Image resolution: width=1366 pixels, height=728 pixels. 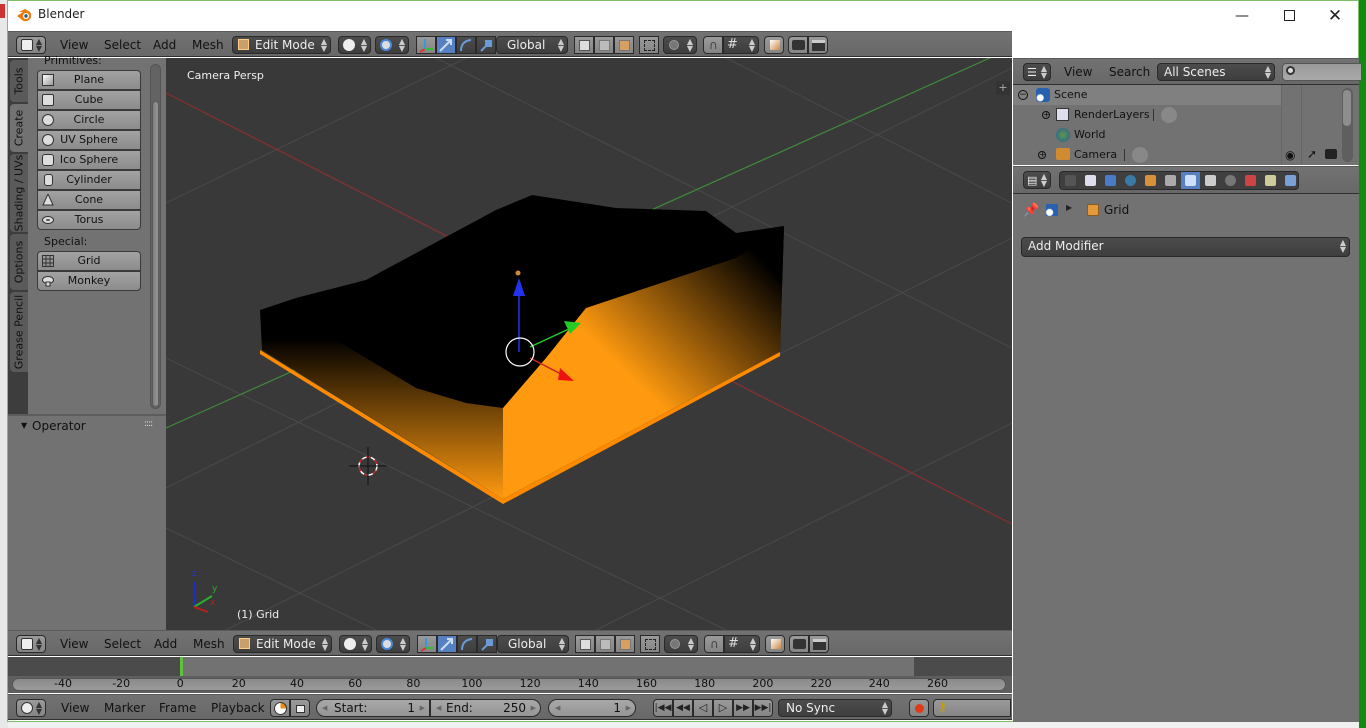 What do you see at coordinates (122, 45) in the screenshot?
I see `menu-select: Select` at bounding box center [122, 45].